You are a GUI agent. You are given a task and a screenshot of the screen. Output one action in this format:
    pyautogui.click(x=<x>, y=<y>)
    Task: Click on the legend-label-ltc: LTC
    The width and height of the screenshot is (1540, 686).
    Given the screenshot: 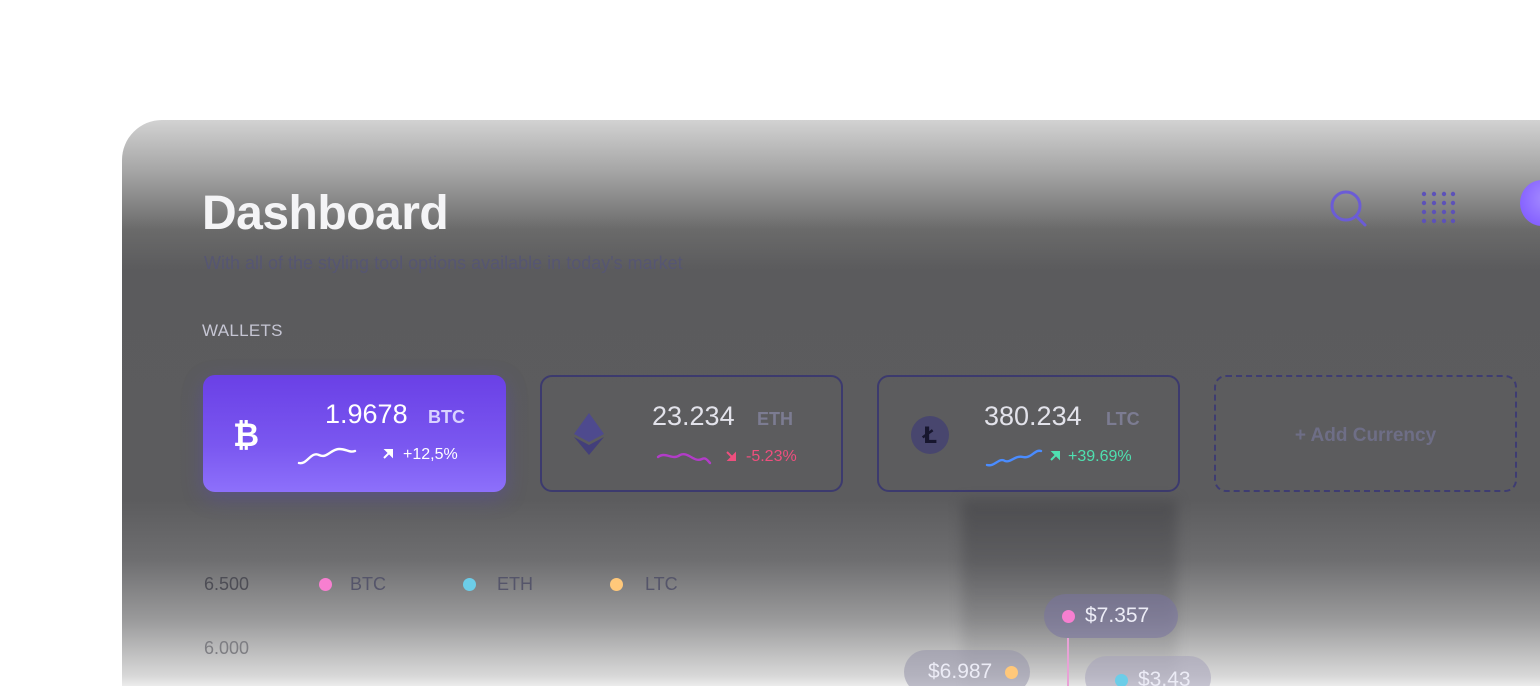 What is the action you would take?
    pyautogui.click(x=661, y=584)
    